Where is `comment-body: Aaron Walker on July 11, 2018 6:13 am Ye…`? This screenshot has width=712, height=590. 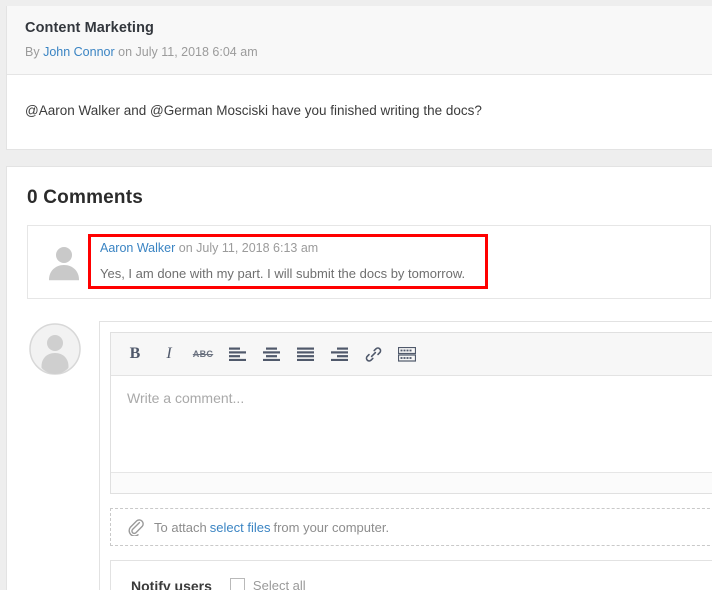 comment-body: Aaron Walker on July 11, 2018 6:13 am Ye… is located at coordinates (398, 260).